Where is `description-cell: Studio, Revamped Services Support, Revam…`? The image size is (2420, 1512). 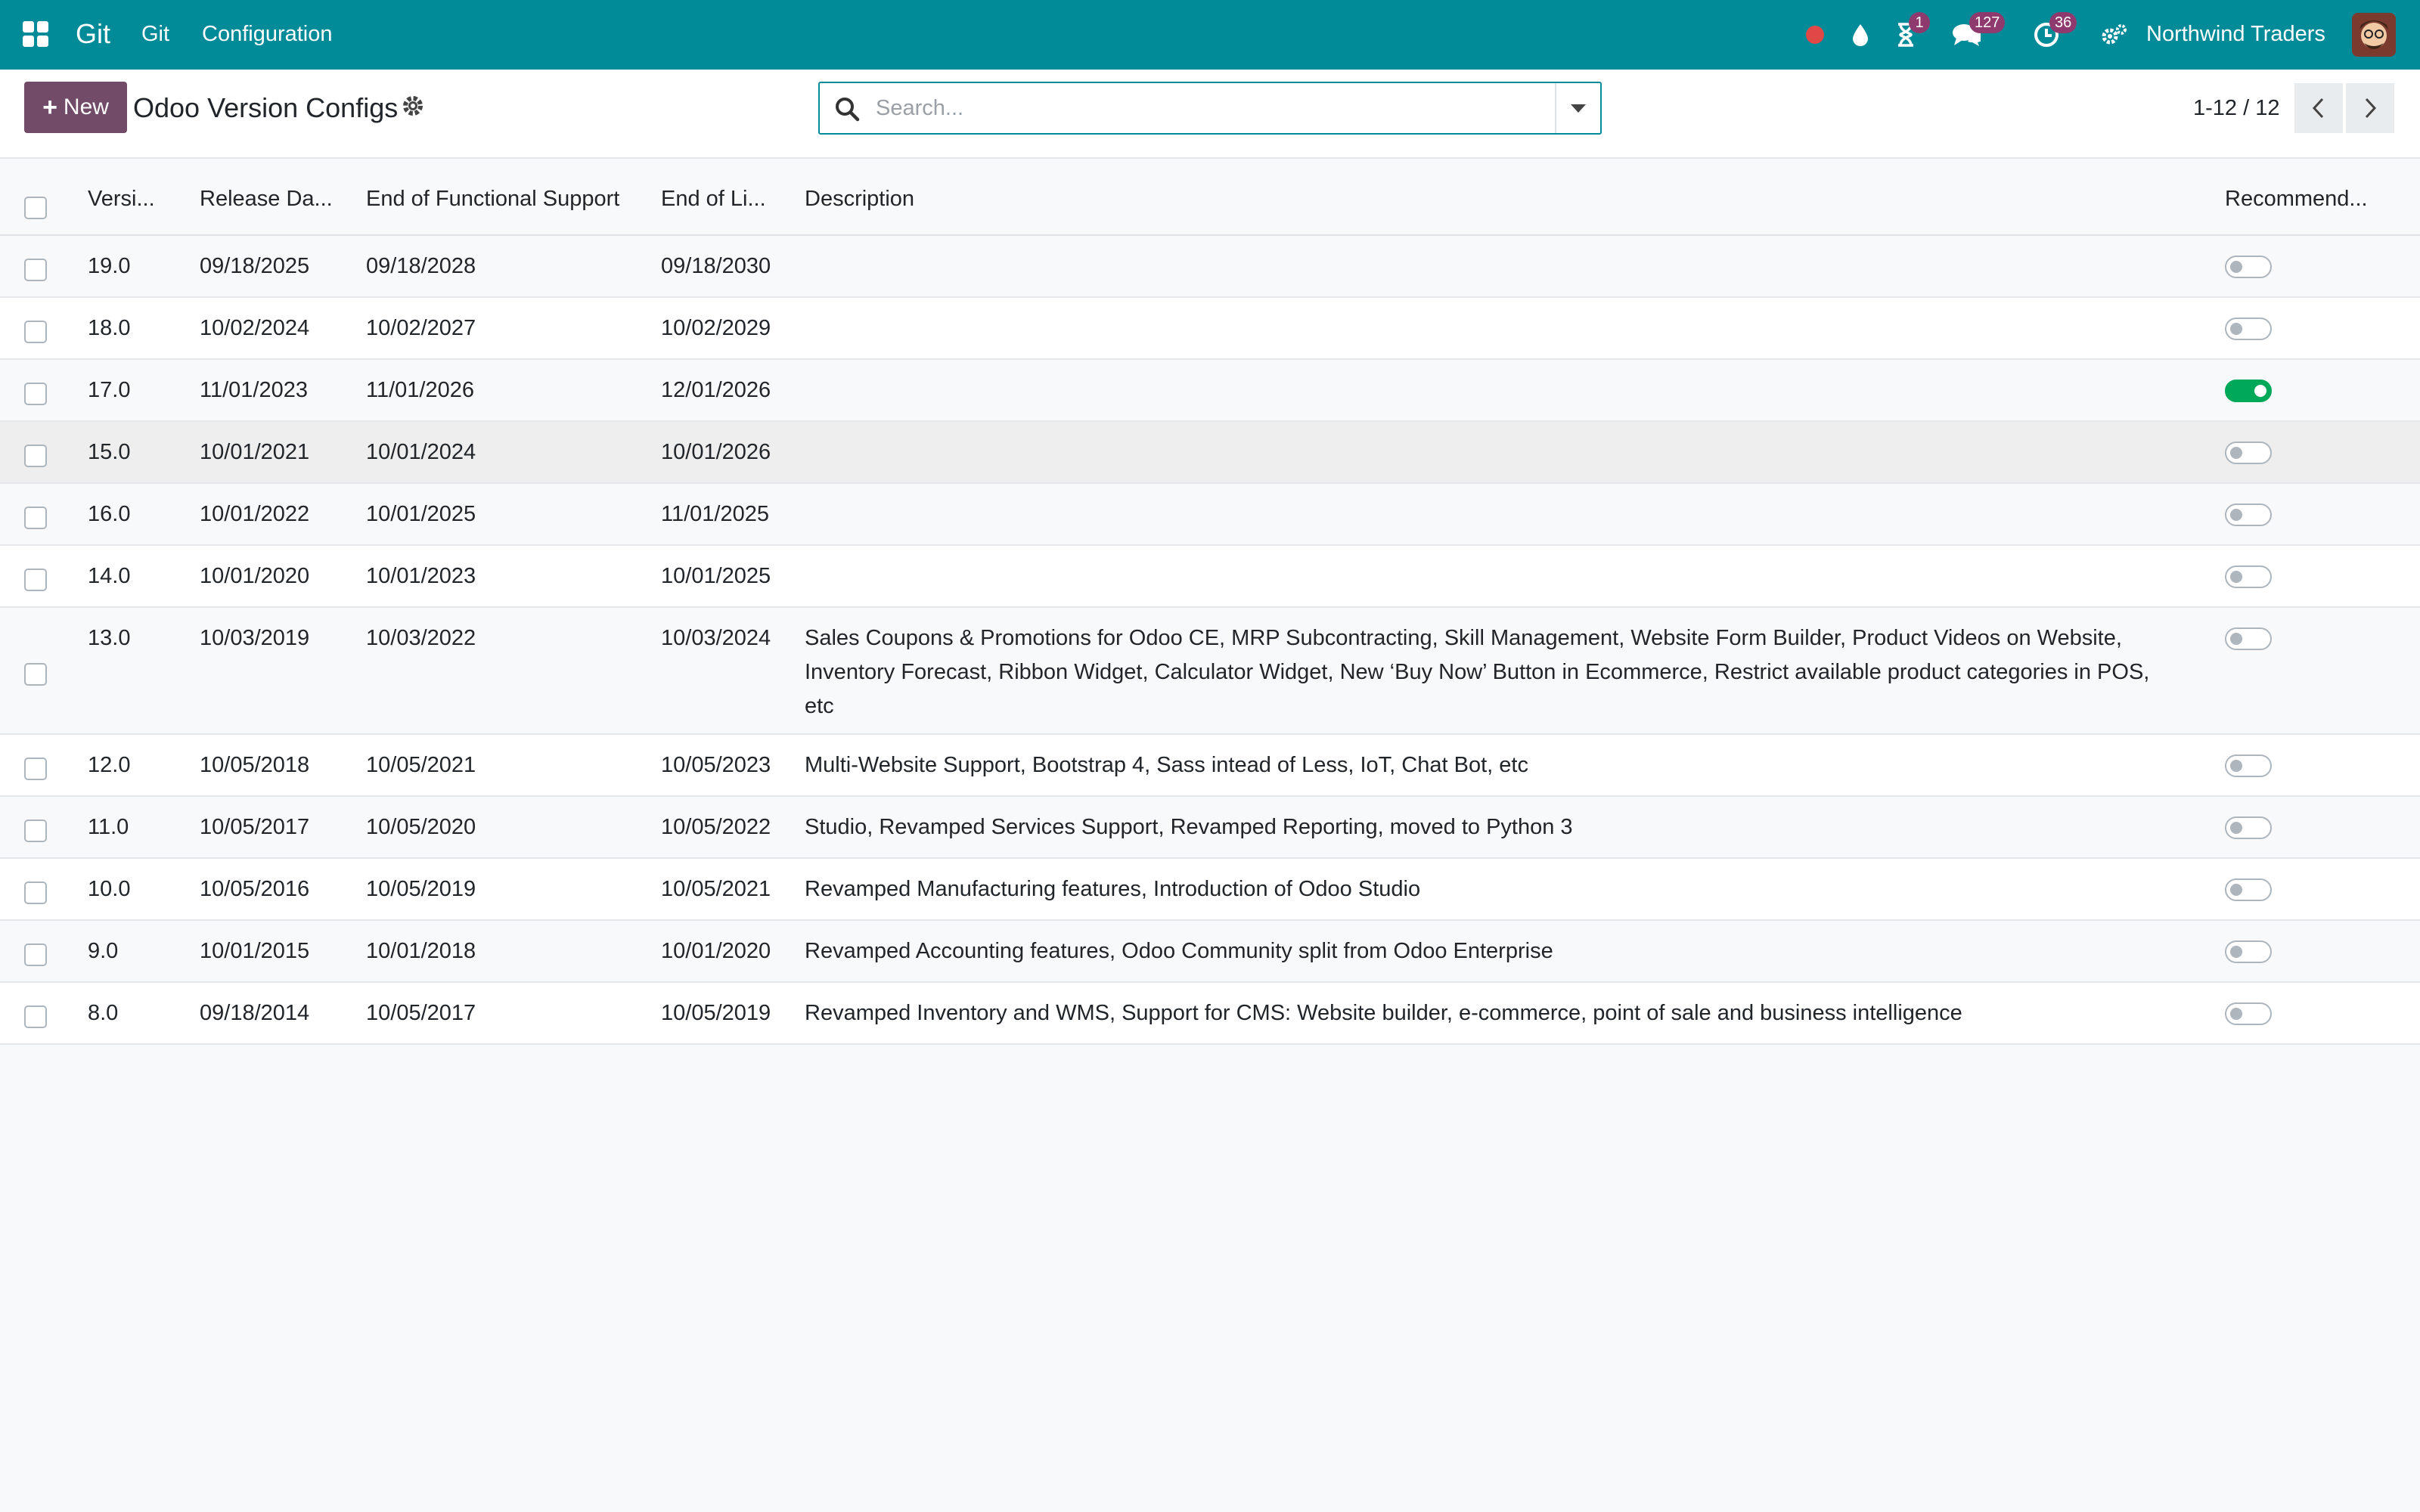 description-cell: Studio, Revamped Services Support, Revam… is located at coordinates (1189, 827).